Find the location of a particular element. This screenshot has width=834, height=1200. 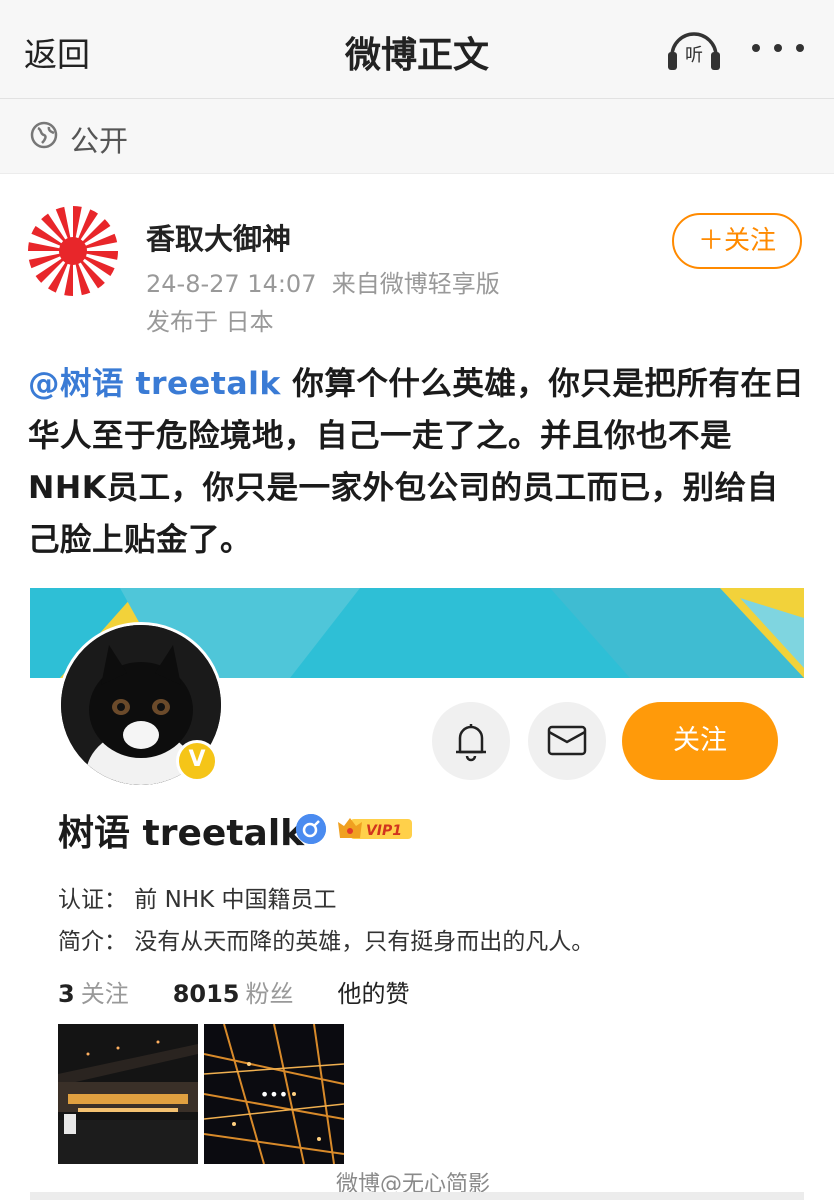

verified-icon is located at coordinates (311, 829).